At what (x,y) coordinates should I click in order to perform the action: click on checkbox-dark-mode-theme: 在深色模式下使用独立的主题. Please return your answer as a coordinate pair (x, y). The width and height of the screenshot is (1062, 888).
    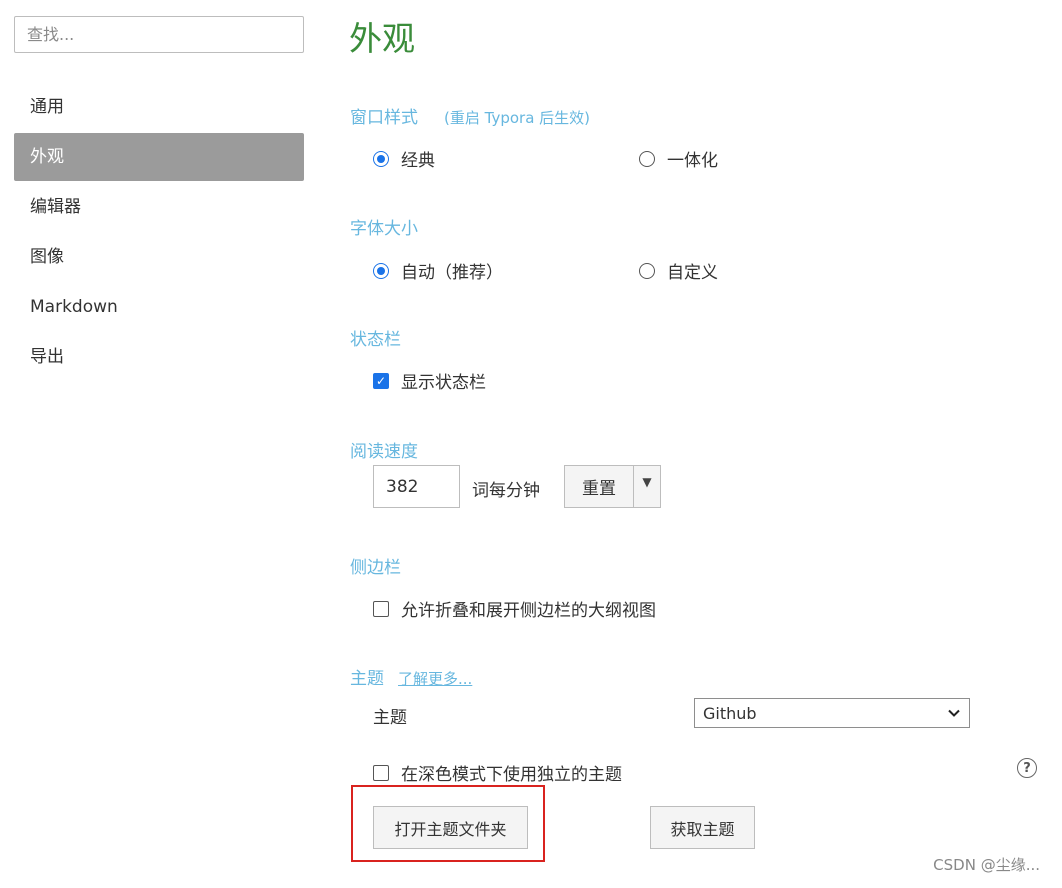
    Looking at the image, I should click on (497, 772).